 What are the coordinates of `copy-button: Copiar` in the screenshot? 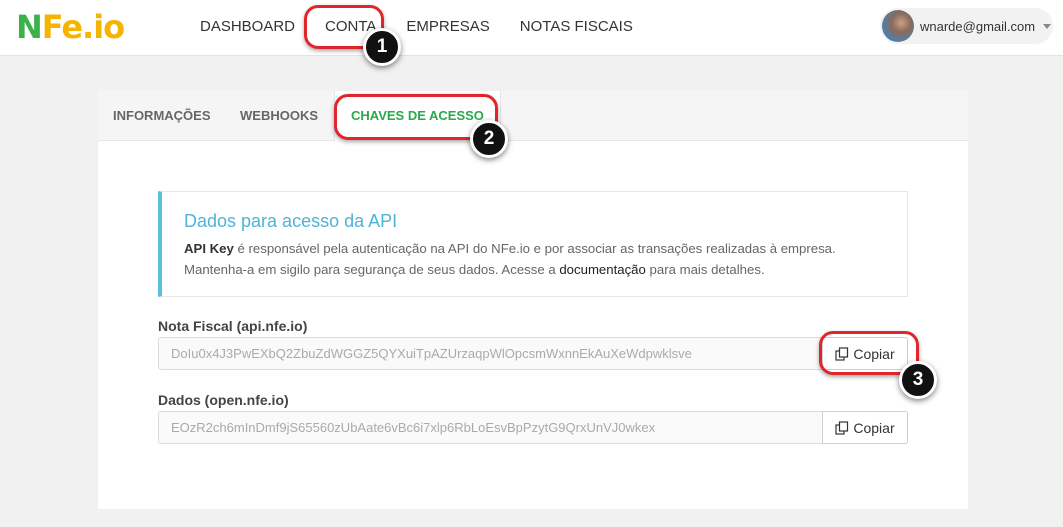 It's located at (865, 427).